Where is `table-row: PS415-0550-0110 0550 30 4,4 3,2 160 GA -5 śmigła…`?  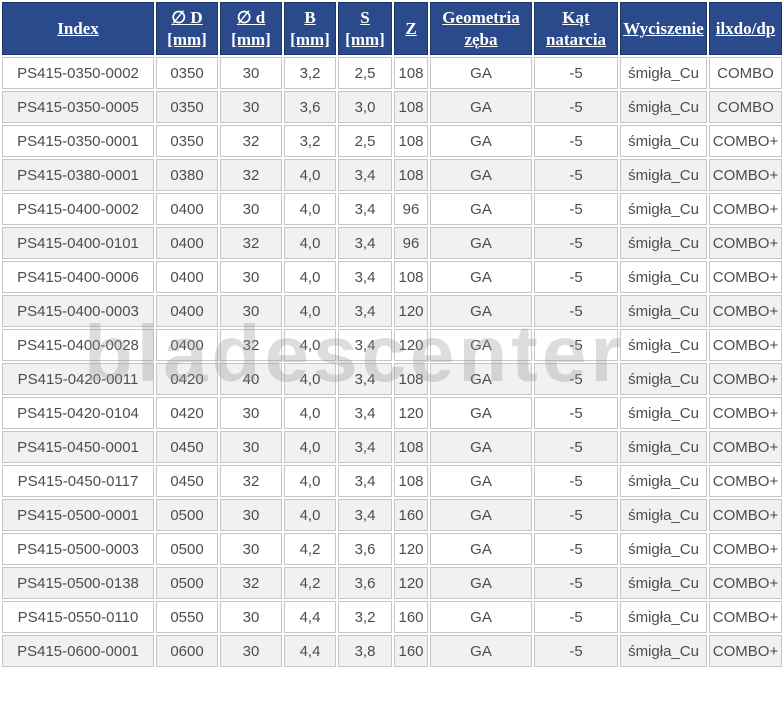
table-row: PS415-0550-0110 0550 30 4,4 3,2 160 GA -5 śmigła… is located at coordinates (392, 617).